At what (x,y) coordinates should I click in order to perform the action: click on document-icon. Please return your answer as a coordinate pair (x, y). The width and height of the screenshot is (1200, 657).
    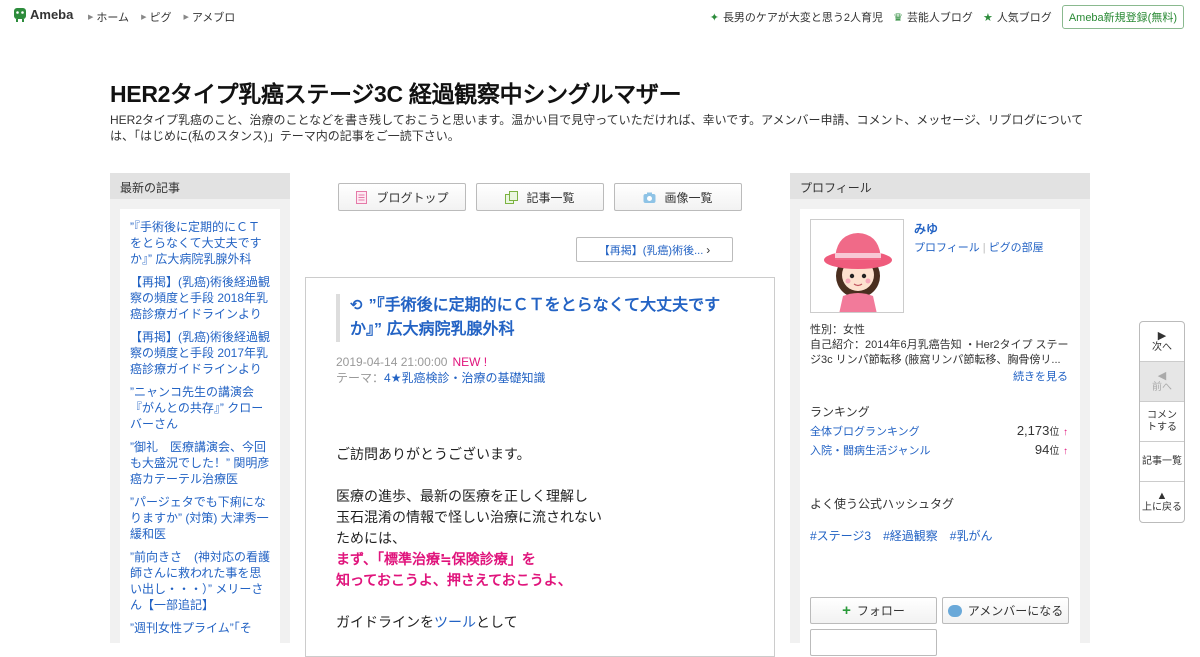
    Looking at the image, I should click on (361, 197).